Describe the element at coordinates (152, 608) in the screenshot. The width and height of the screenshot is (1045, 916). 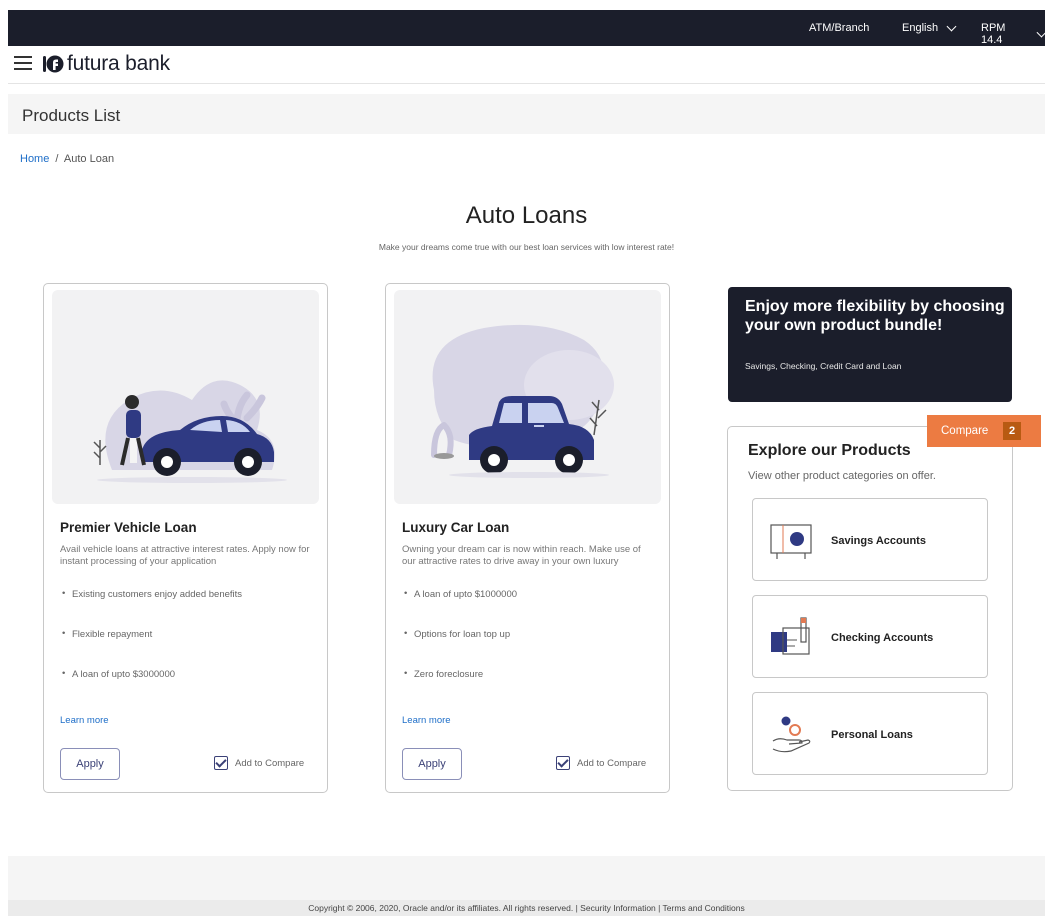
I see `feature-item: Existing customers enjoy added benefits` at that location.